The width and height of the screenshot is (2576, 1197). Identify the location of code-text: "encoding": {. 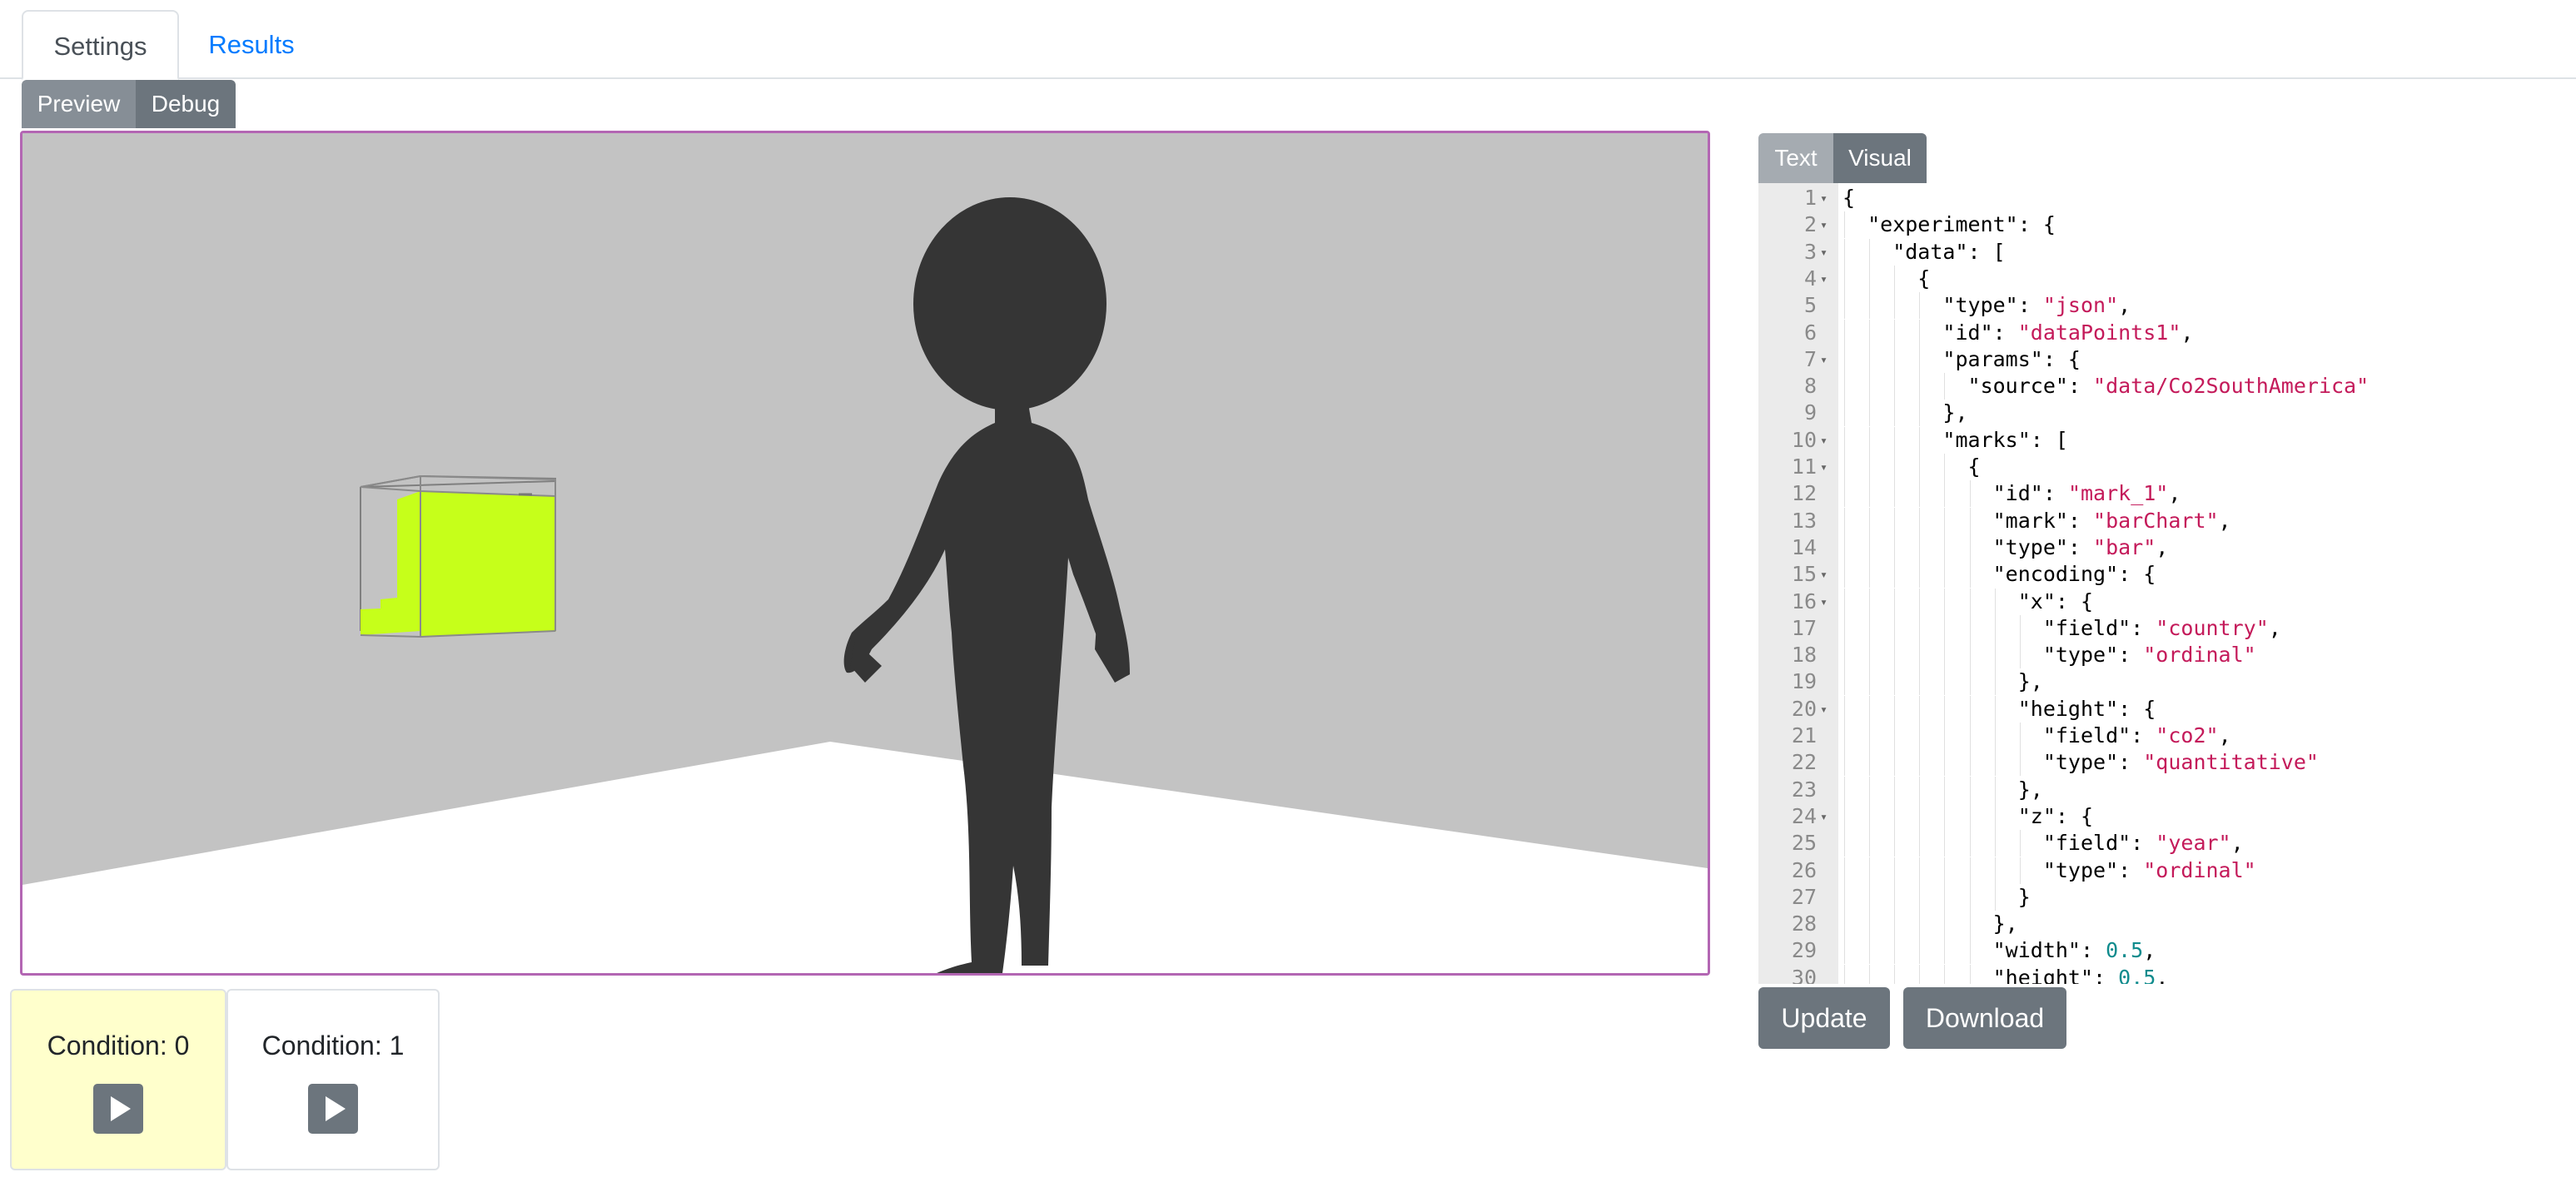
(1999, 574).